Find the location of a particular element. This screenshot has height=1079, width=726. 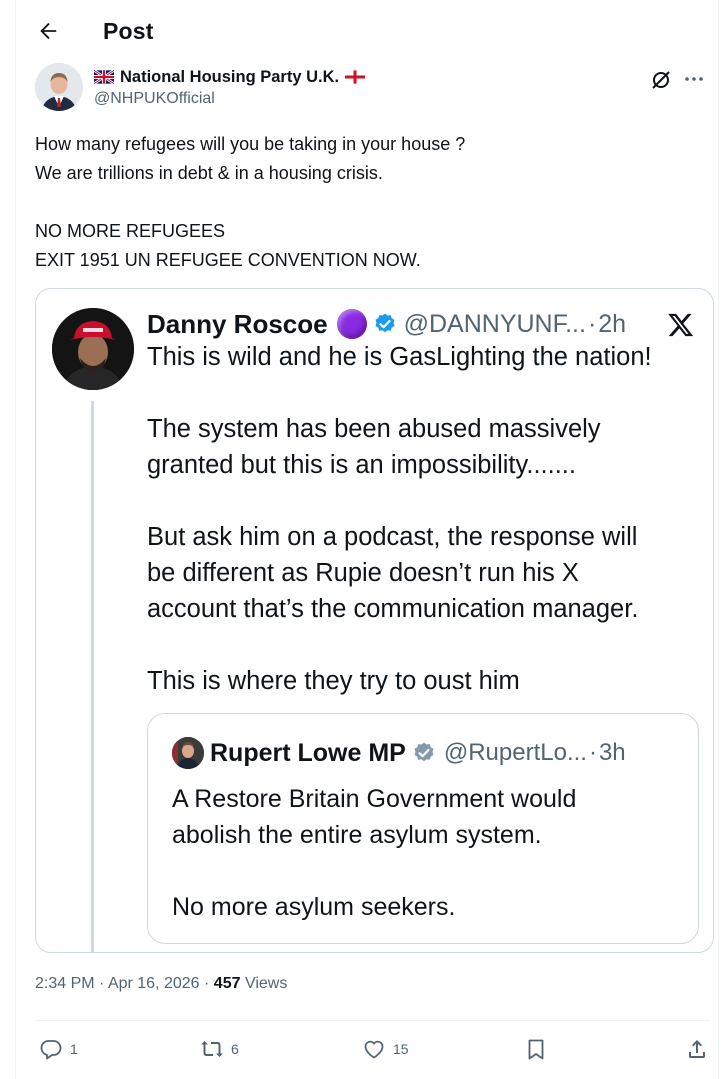

quoted-author-name: Danny Roscoe is located at coordinates (237, 323).